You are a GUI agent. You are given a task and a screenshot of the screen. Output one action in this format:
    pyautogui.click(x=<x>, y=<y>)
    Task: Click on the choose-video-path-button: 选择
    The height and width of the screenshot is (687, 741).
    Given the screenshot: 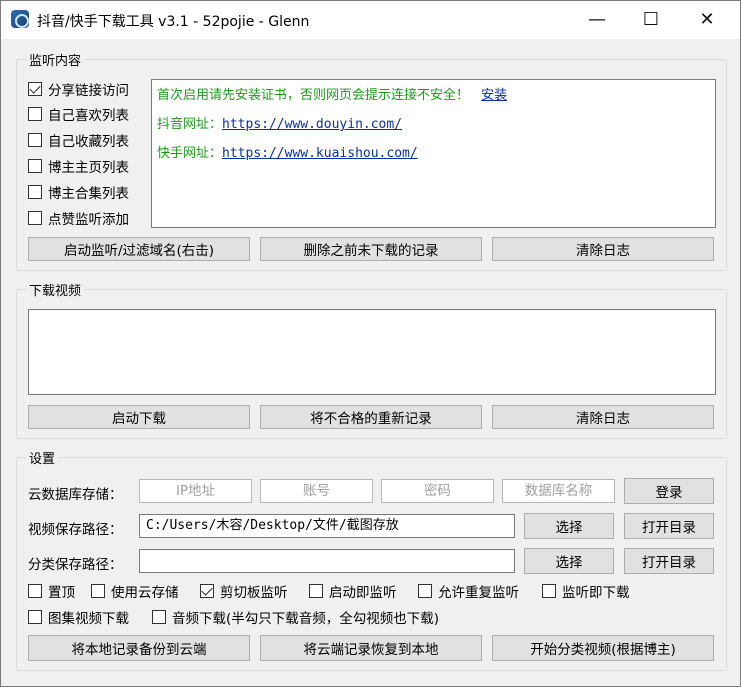 What is the action you would take?
    pyautogui.click(x=569, y=526)
    